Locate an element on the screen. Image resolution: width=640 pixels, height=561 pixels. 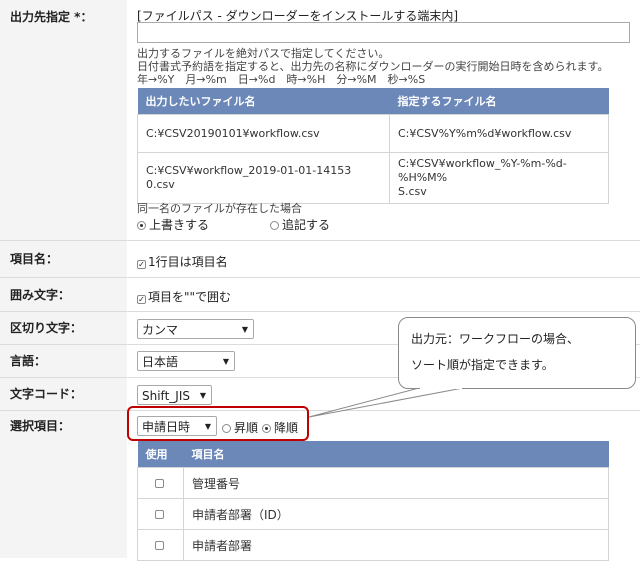
callout-line-1: 出力元：ワークフローの場合、 is located at coordinates (495, 339).